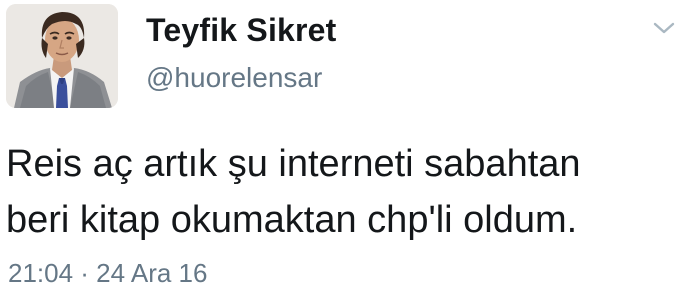 Image resolution: width=690 pixels, height=296 pixels. I want to click on tweet-text-line: beri kitap okumaktan chp'li oldum., so click(292, 220).